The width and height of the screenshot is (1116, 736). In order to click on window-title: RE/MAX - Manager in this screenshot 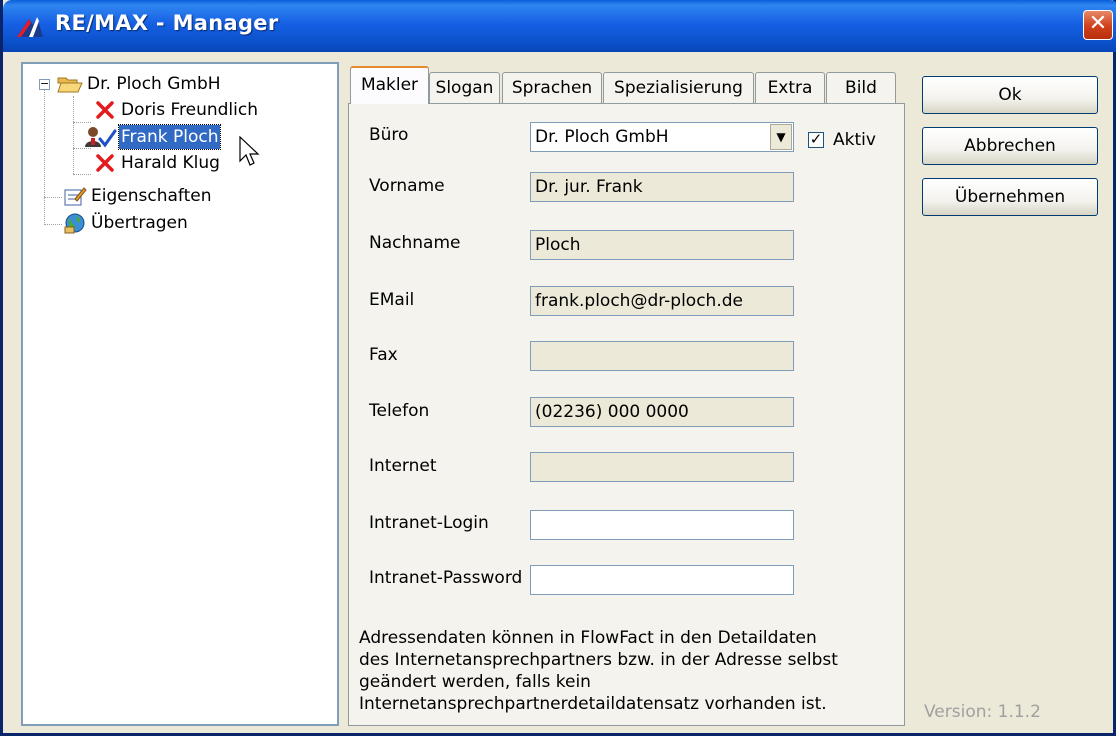, I will do `click(167, 23)`.